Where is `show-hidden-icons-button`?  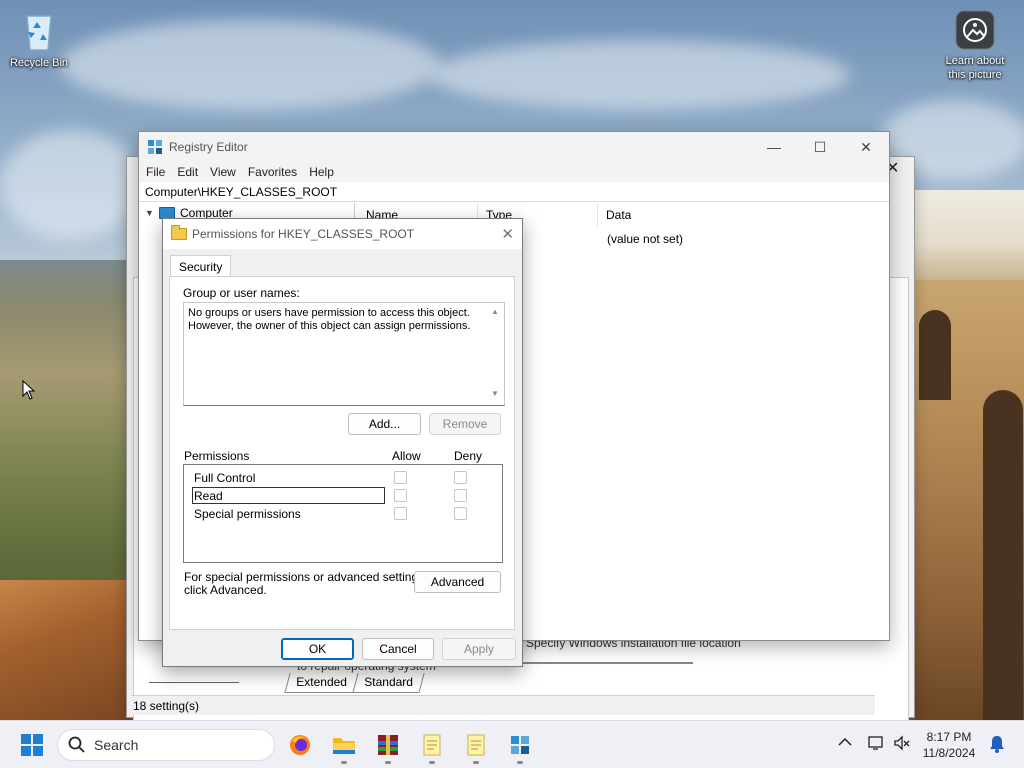
show-hidden-icons-button is located at coordinates (845, 743).